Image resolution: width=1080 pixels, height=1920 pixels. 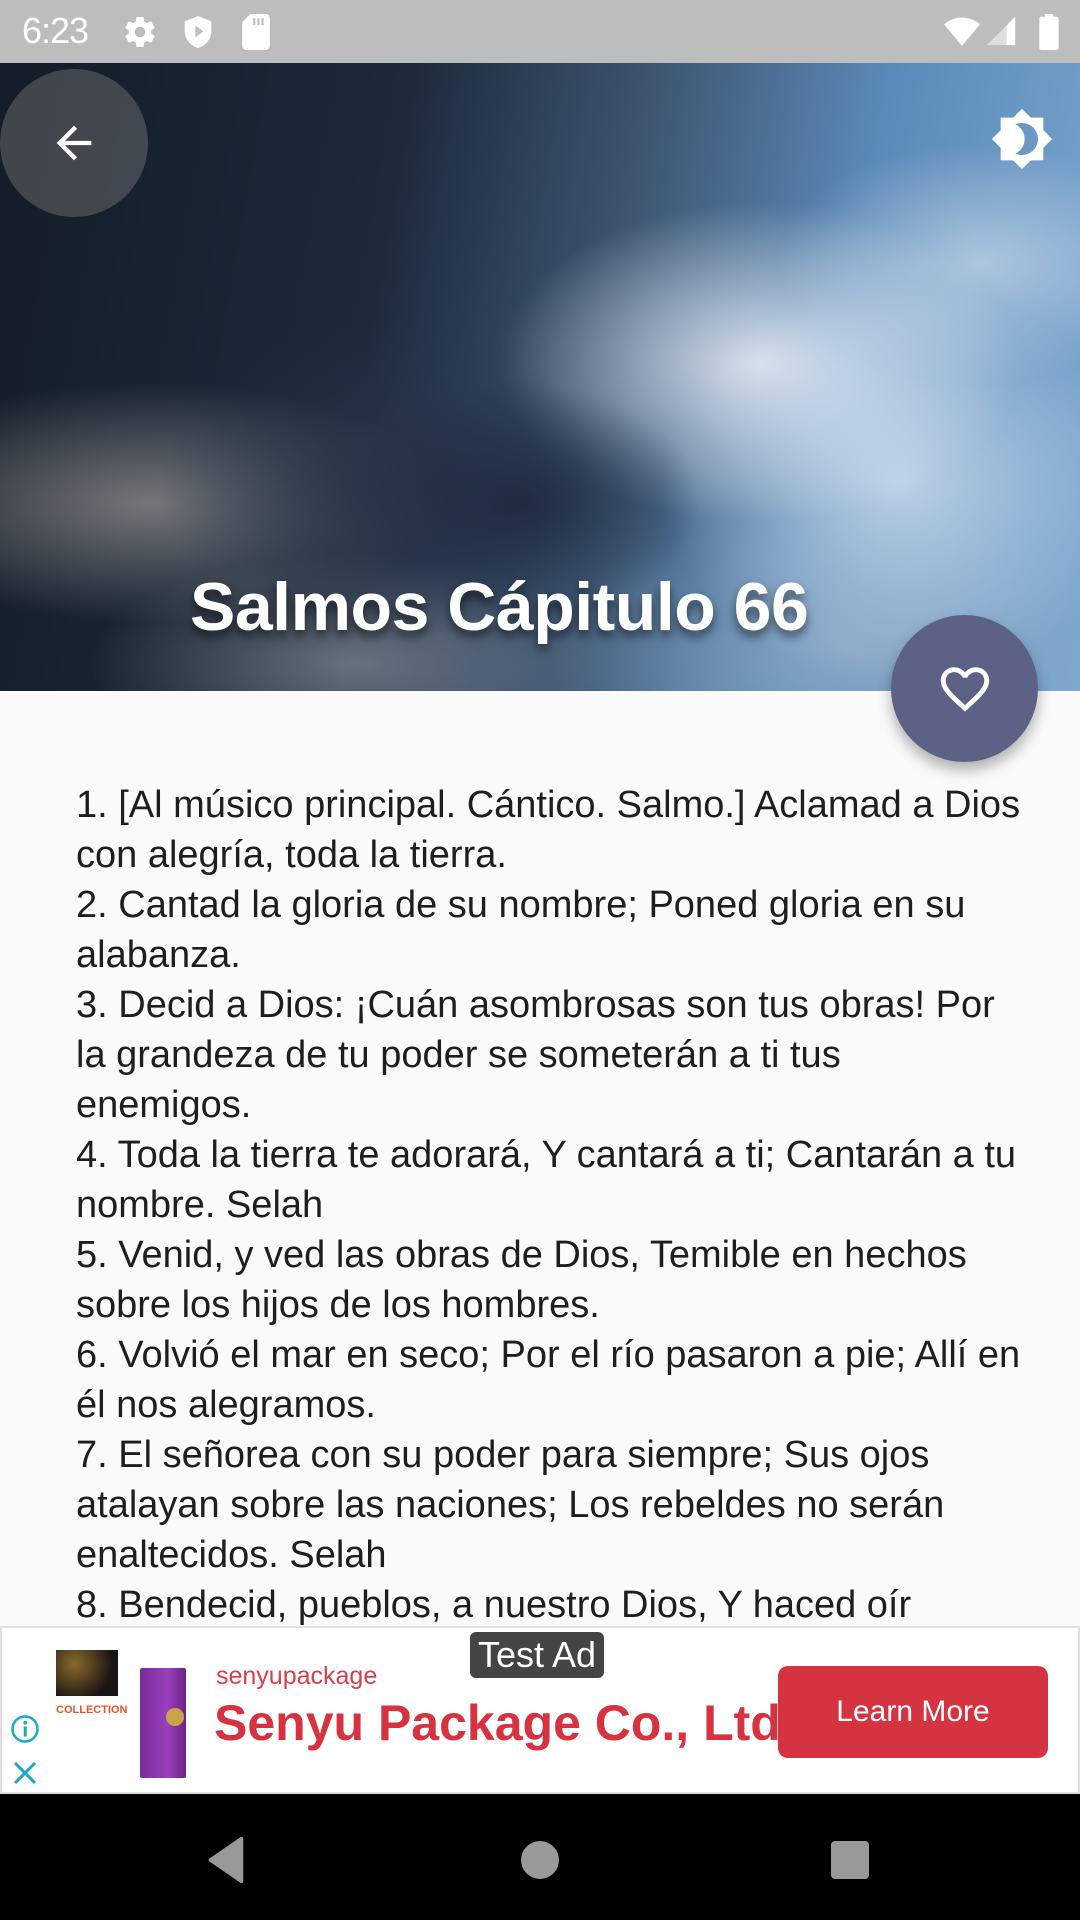 I want to click on page-title: Salmos Cápitulo 66, so click(x=499, y=607).